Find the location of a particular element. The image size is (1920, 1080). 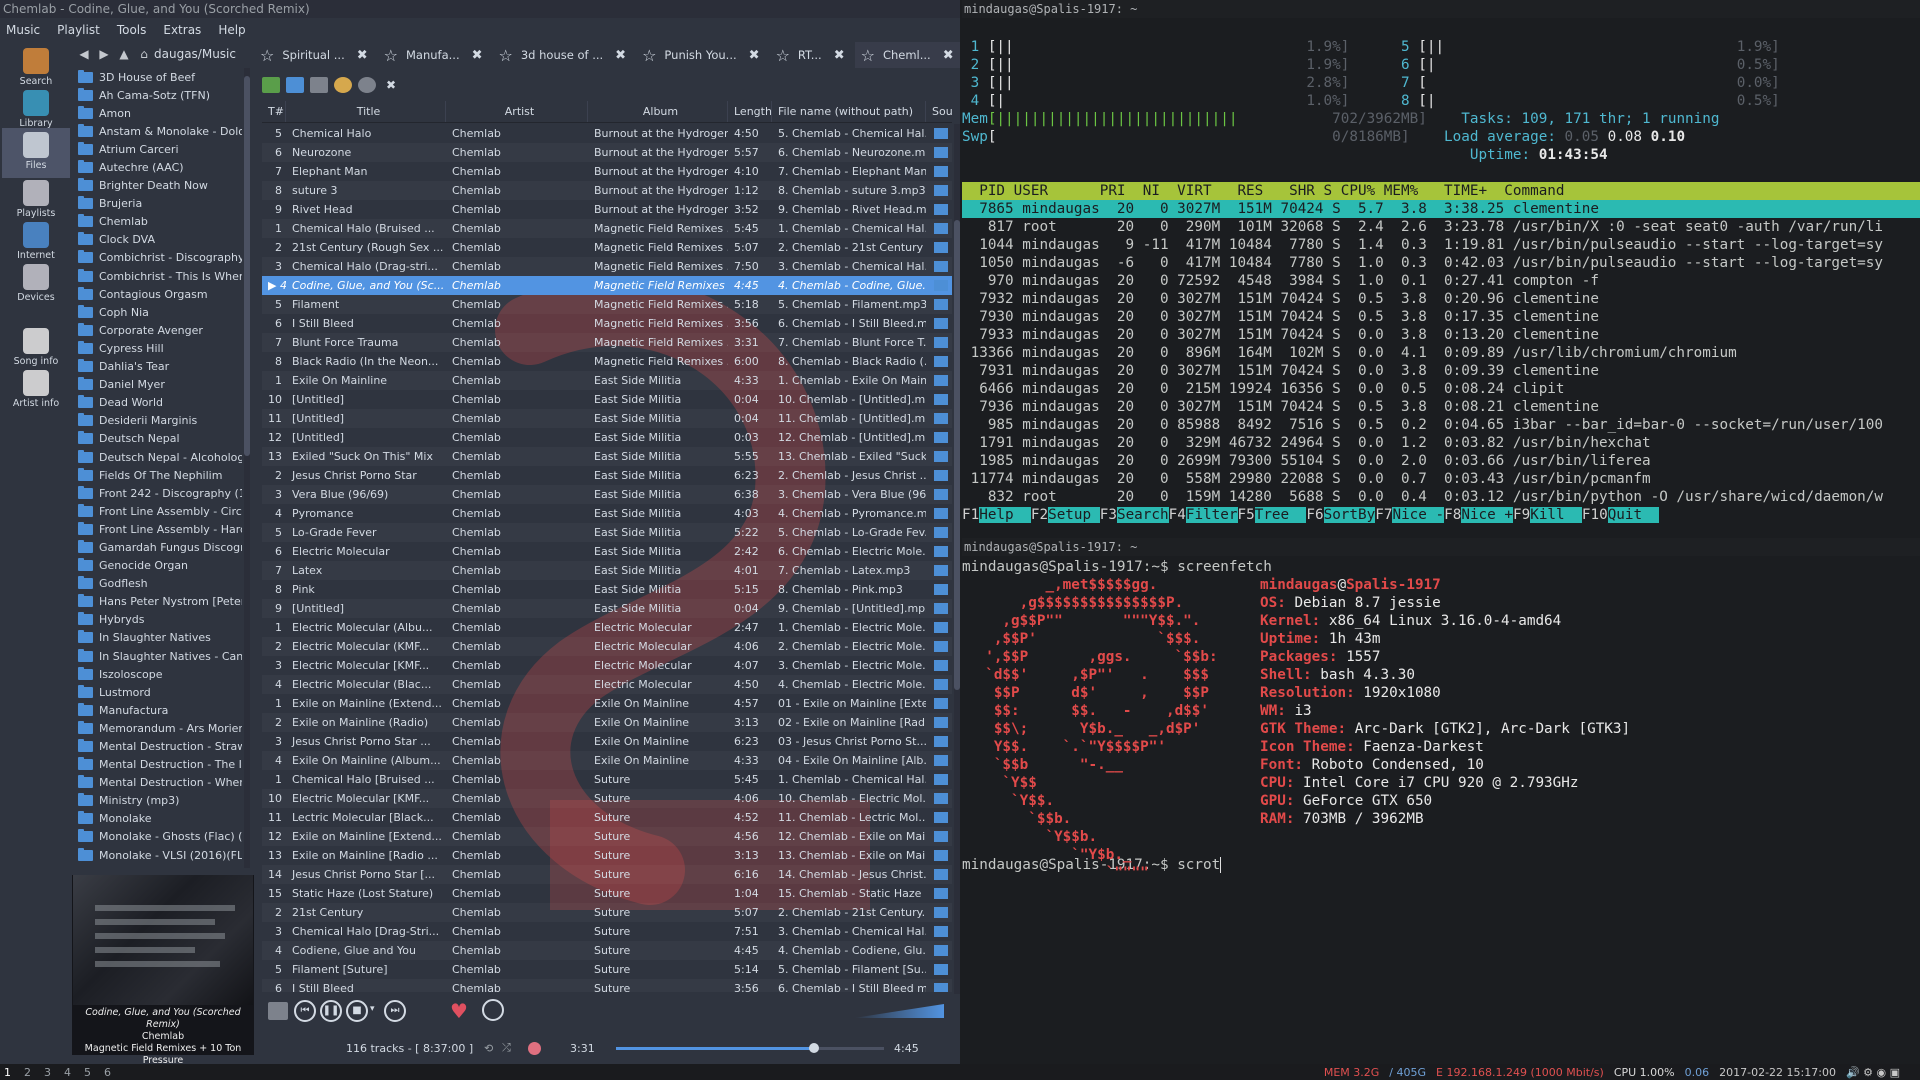

next-icon: ⏭ is located at coordinates (395, 1011).